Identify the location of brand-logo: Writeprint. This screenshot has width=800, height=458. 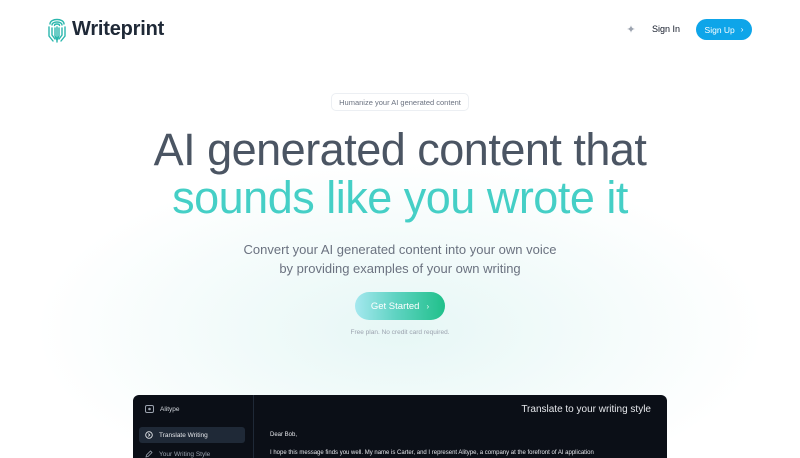
(105, 29).